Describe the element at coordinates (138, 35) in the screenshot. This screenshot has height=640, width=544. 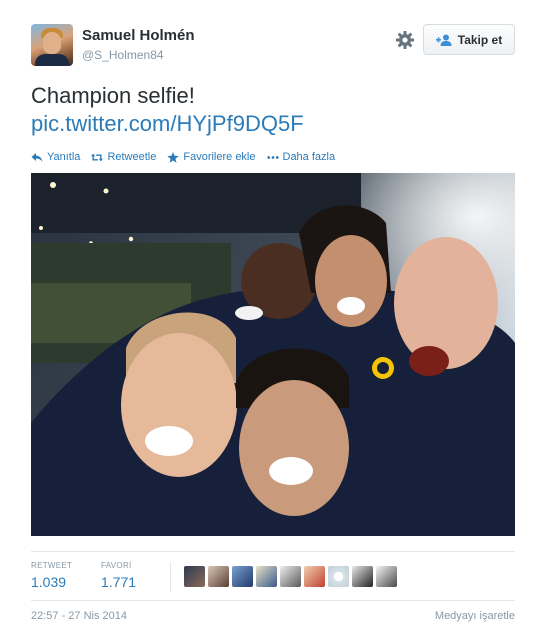
I see `user-name: Samuel Holmén` at that location.